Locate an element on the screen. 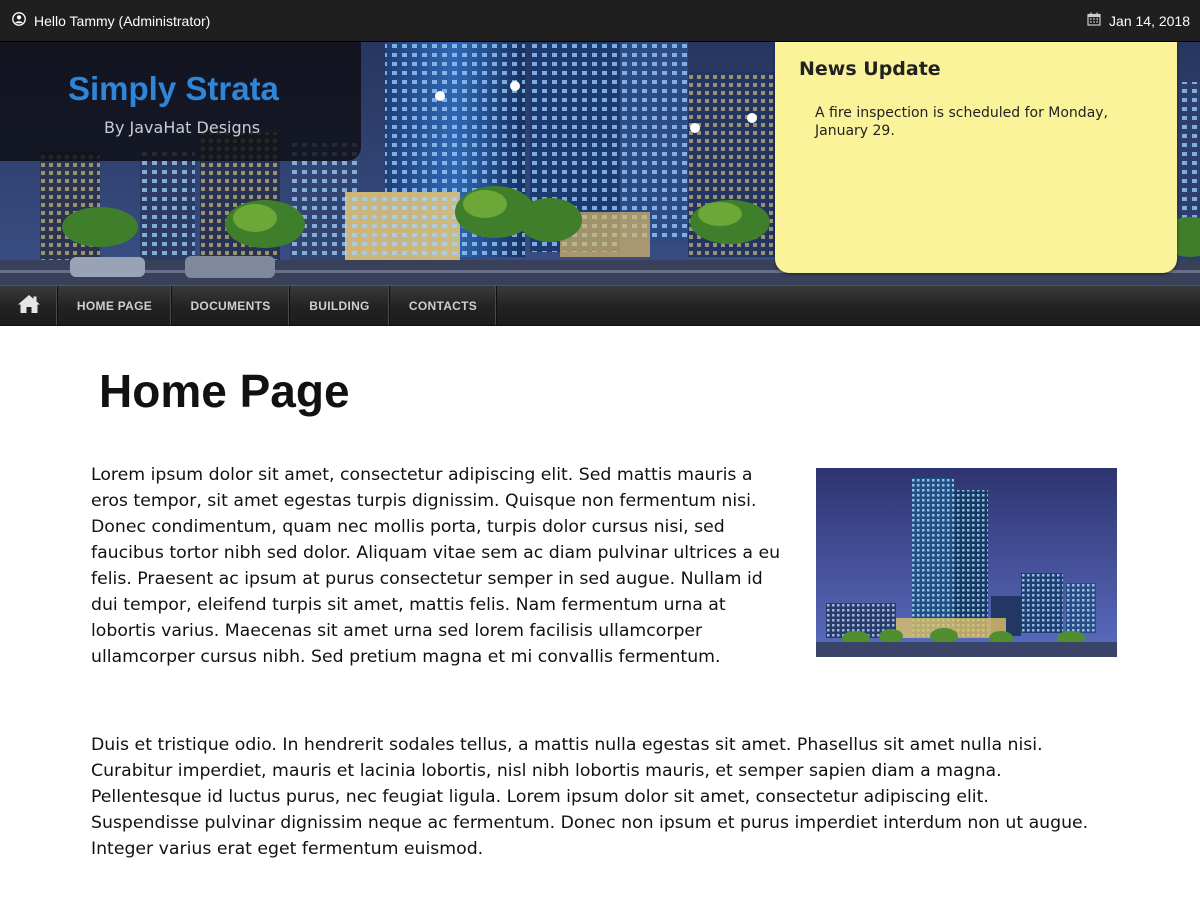 This screenshot has width=1200, height=900. news-title: News Update is located at coordinates (870, 69).